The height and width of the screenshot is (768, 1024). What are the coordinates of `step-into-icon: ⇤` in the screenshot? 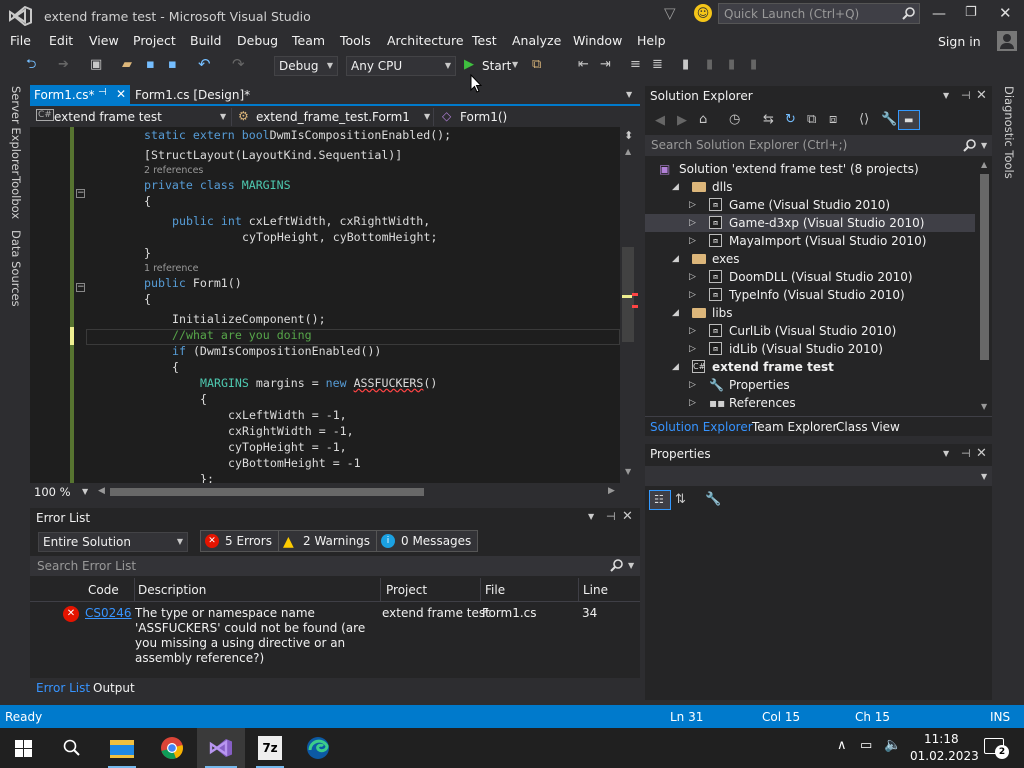 It's located at (583, 65).